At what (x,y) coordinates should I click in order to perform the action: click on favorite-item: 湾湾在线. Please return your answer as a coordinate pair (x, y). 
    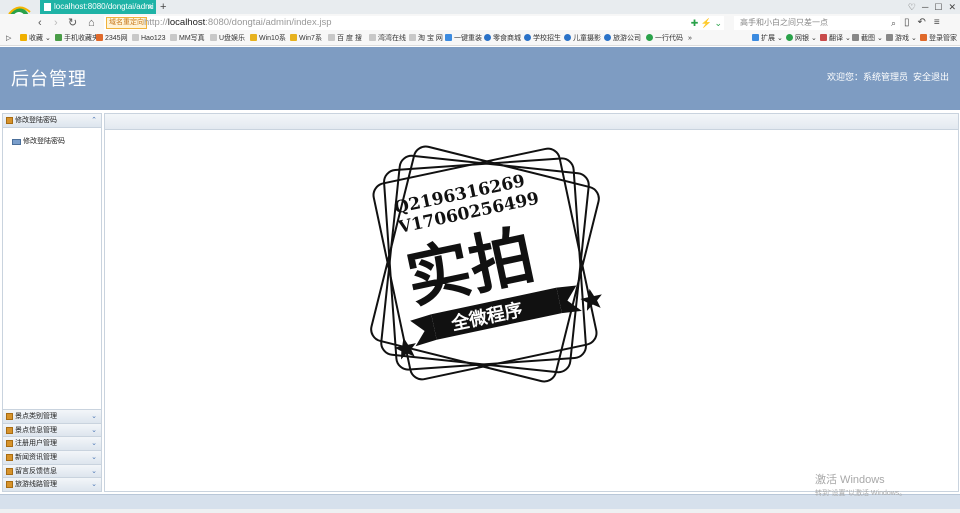
    Looking at the image, I should click on (387, 39).